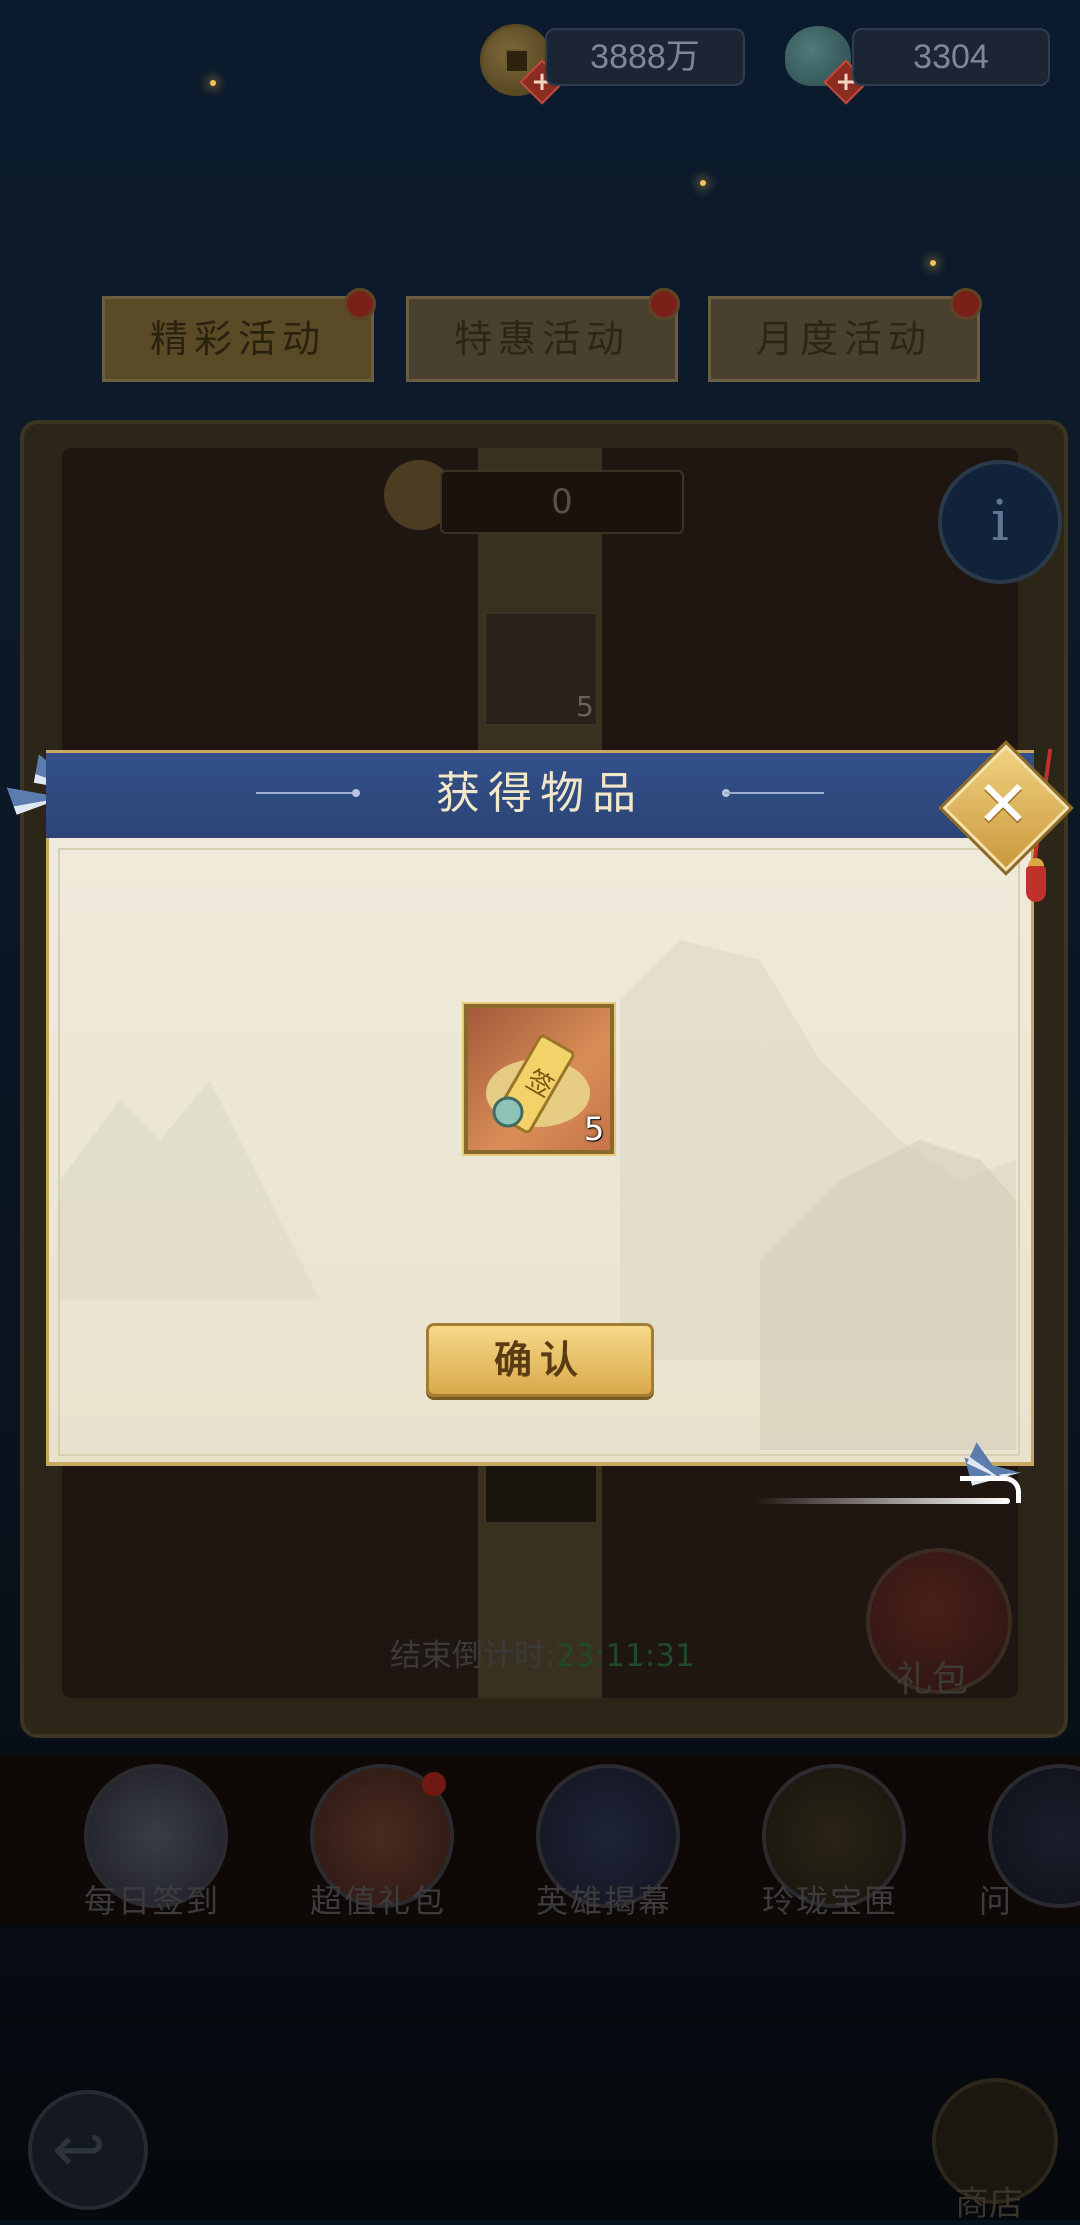 The width and height of the screenshot is (1080, 2225). I want to click on wind-swoosh-decoration, so click(990, 1489).